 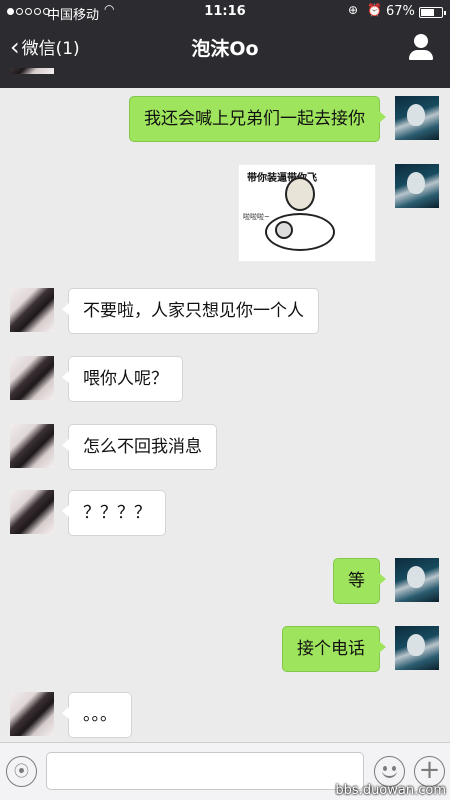 I want to click on watermark: bbs.duowan.com, so click(x=390, y=790).